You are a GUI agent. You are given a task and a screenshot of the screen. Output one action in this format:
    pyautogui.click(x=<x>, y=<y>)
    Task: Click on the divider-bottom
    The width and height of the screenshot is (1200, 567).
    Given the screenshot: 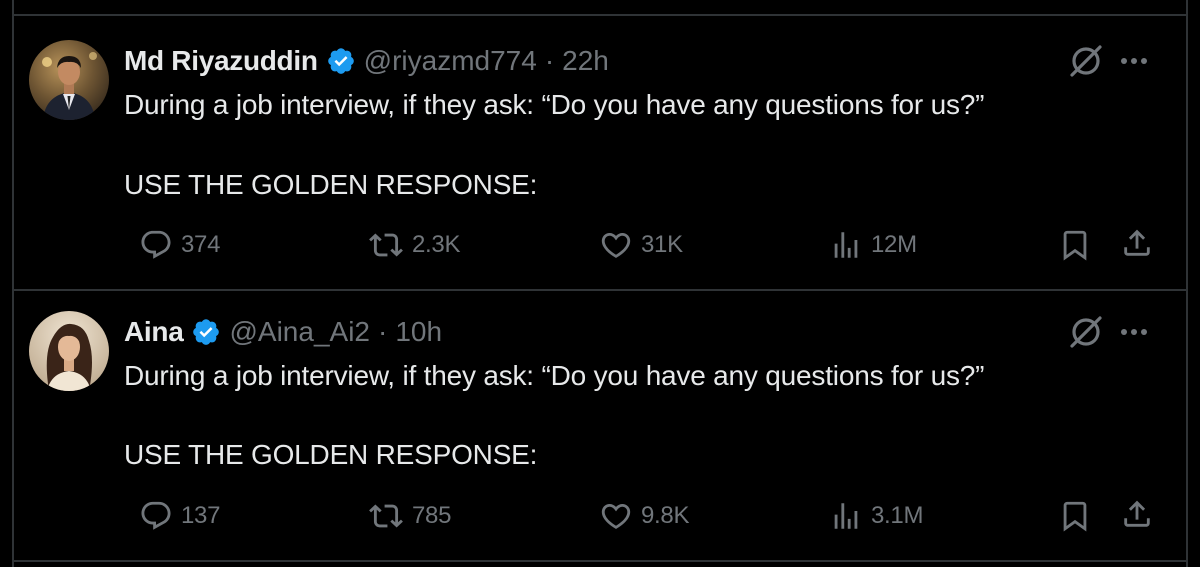 What is the action you would take?
    pyautogui.click(x=600, y=561)
    